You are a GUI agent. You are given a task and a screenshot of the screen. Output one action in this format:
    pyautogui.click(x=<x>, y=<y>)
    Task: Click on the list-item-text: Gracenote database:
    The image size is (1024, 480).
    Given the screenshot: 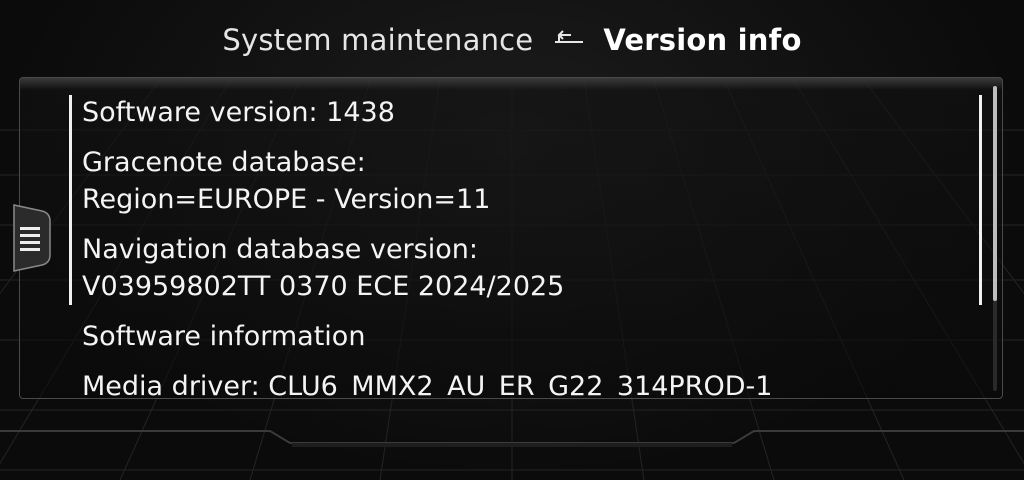 What is the action you would take?
    pyautogui.click(x=224, y=162)
    